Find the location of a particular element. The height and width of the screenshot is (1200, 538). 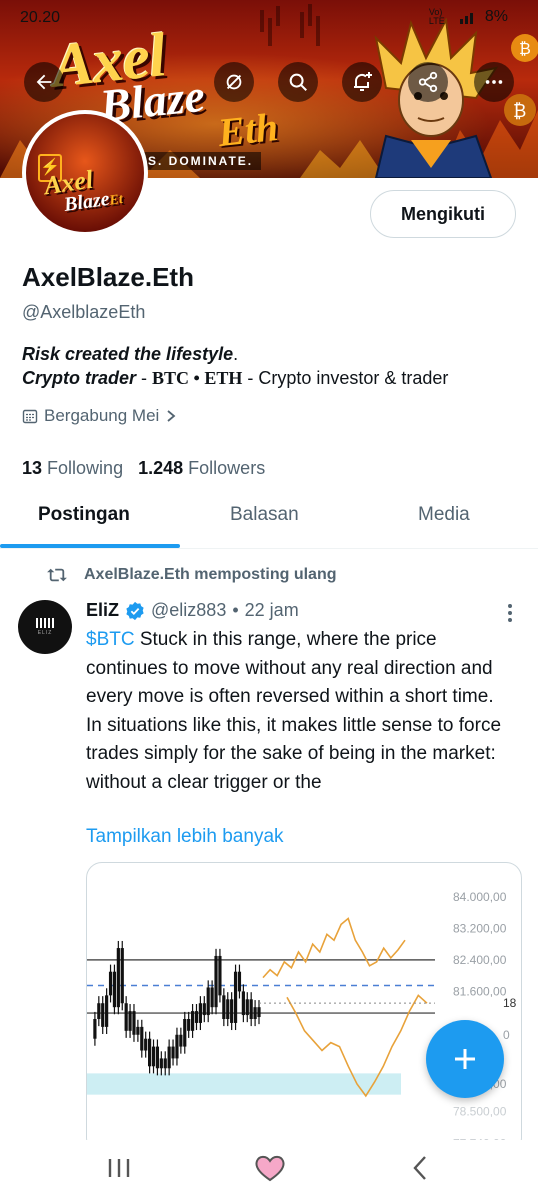

profile-handle: @AxelblazeEth is located at coordinates (84, 312).